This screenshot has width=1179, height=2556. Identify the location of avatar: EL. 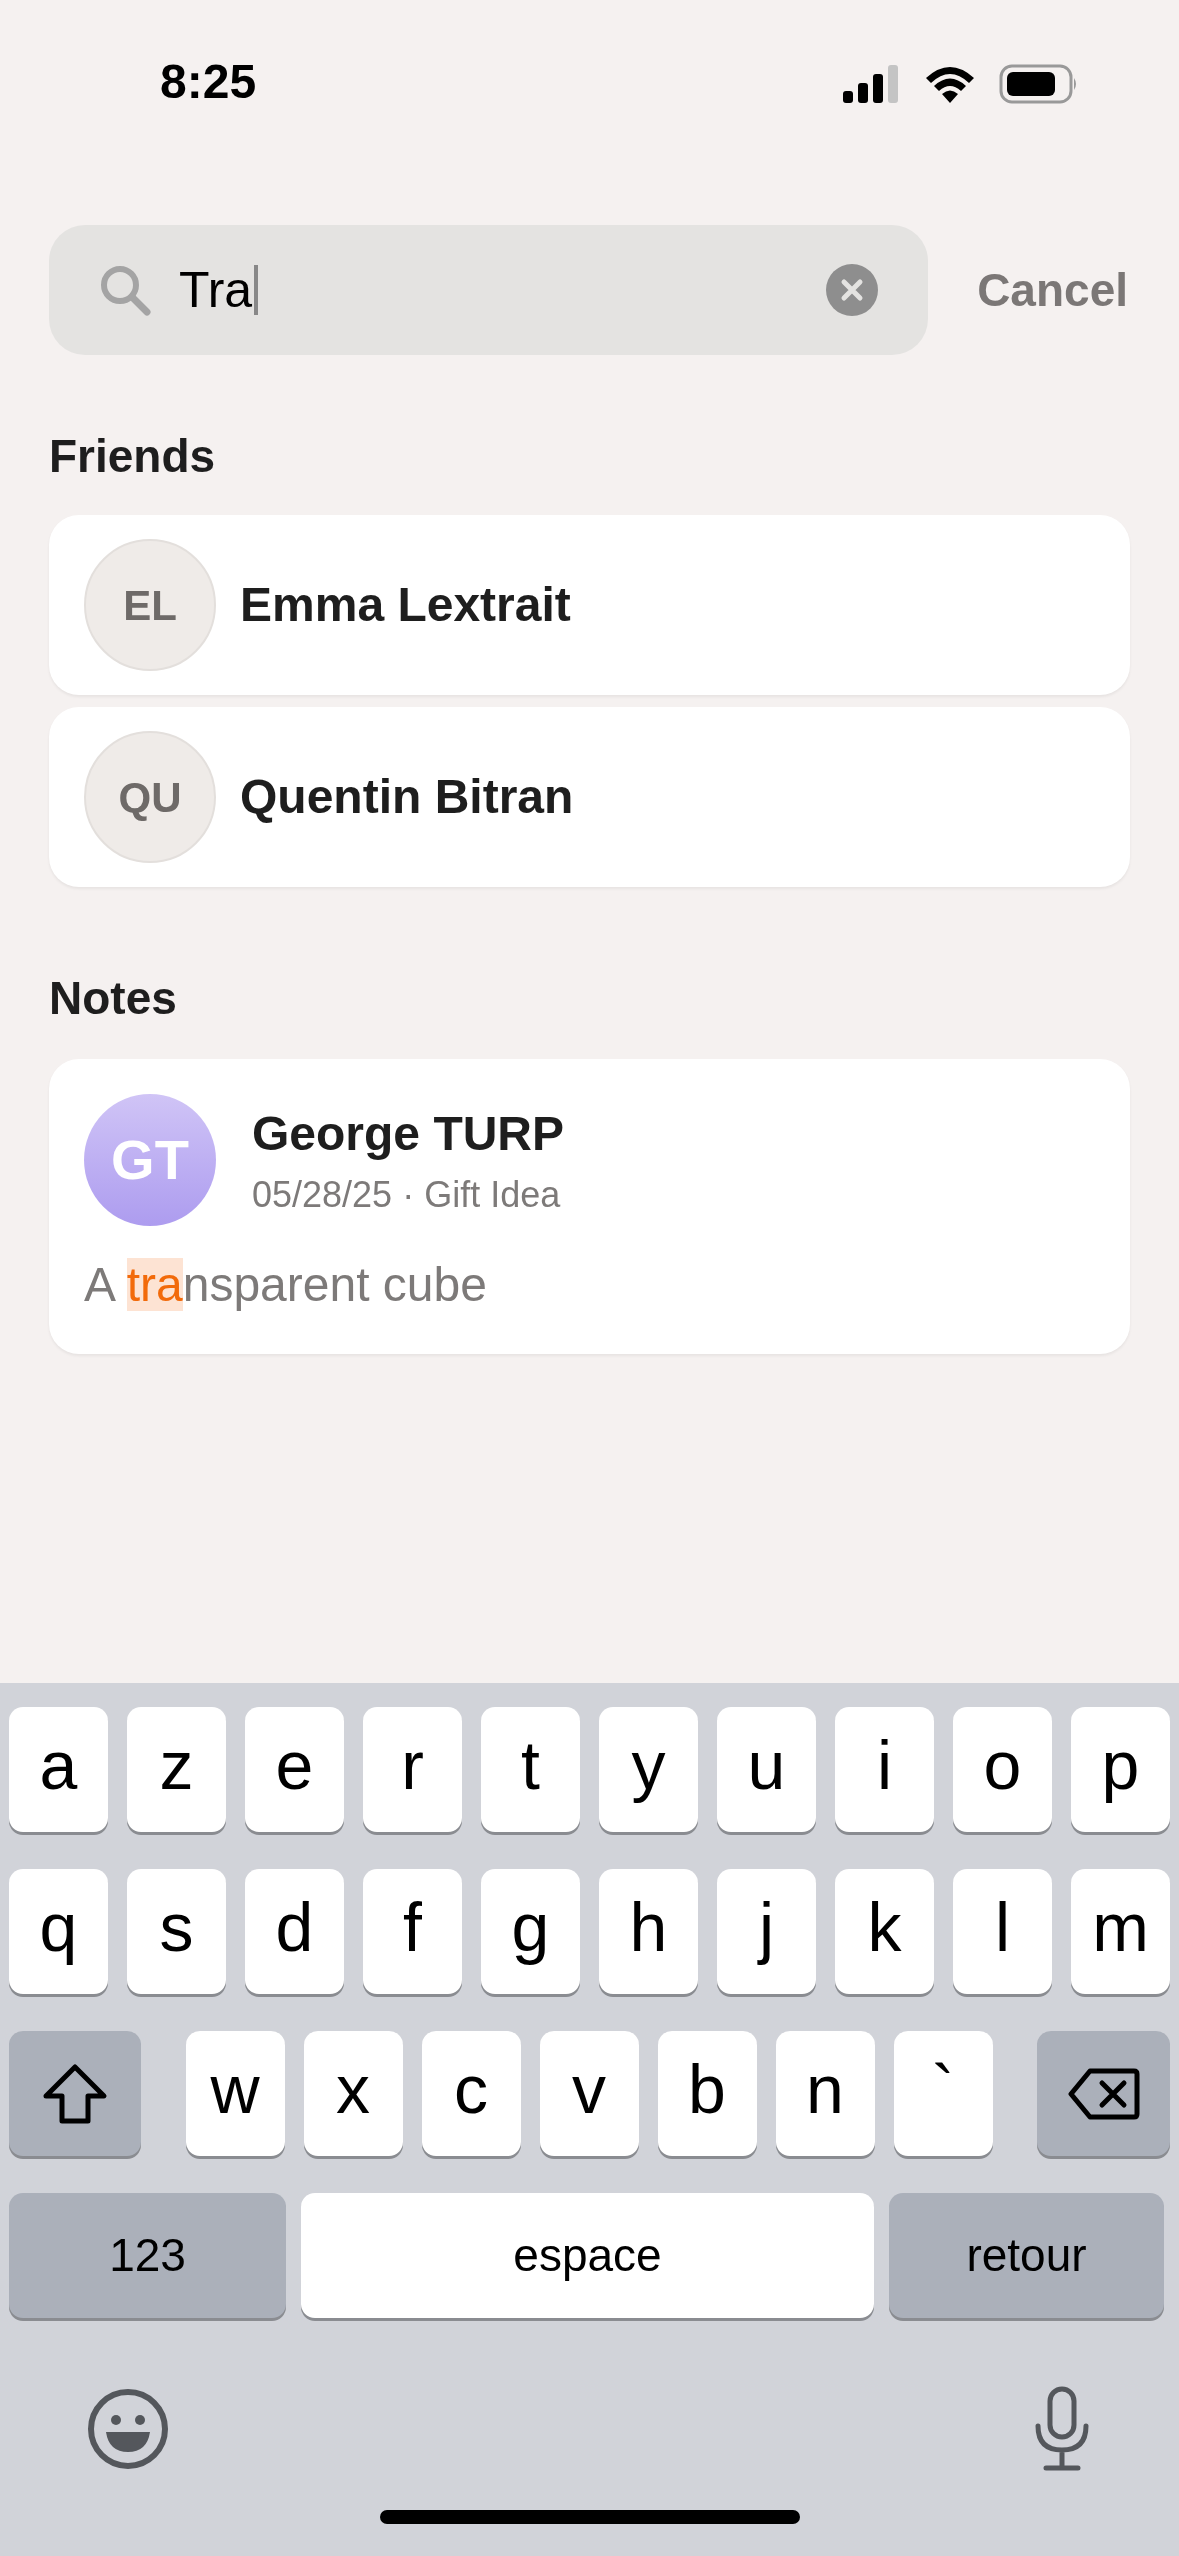
(150, 605).